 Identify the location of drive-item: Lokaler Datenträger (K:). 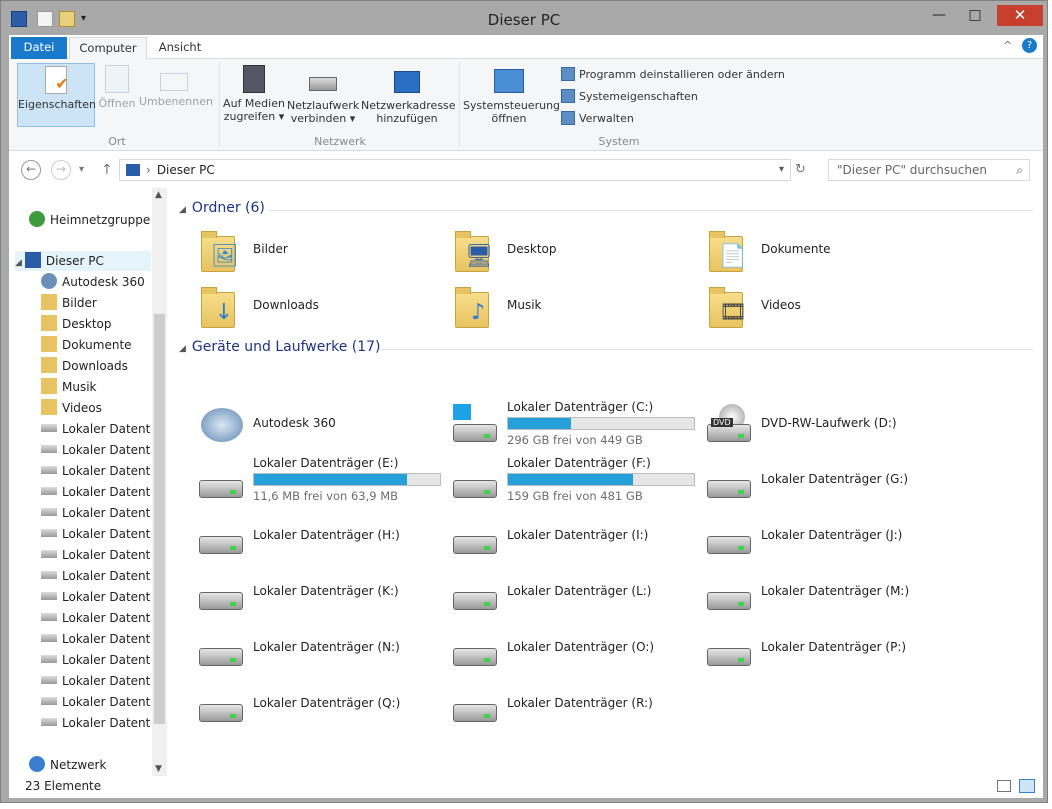
(316, 594).